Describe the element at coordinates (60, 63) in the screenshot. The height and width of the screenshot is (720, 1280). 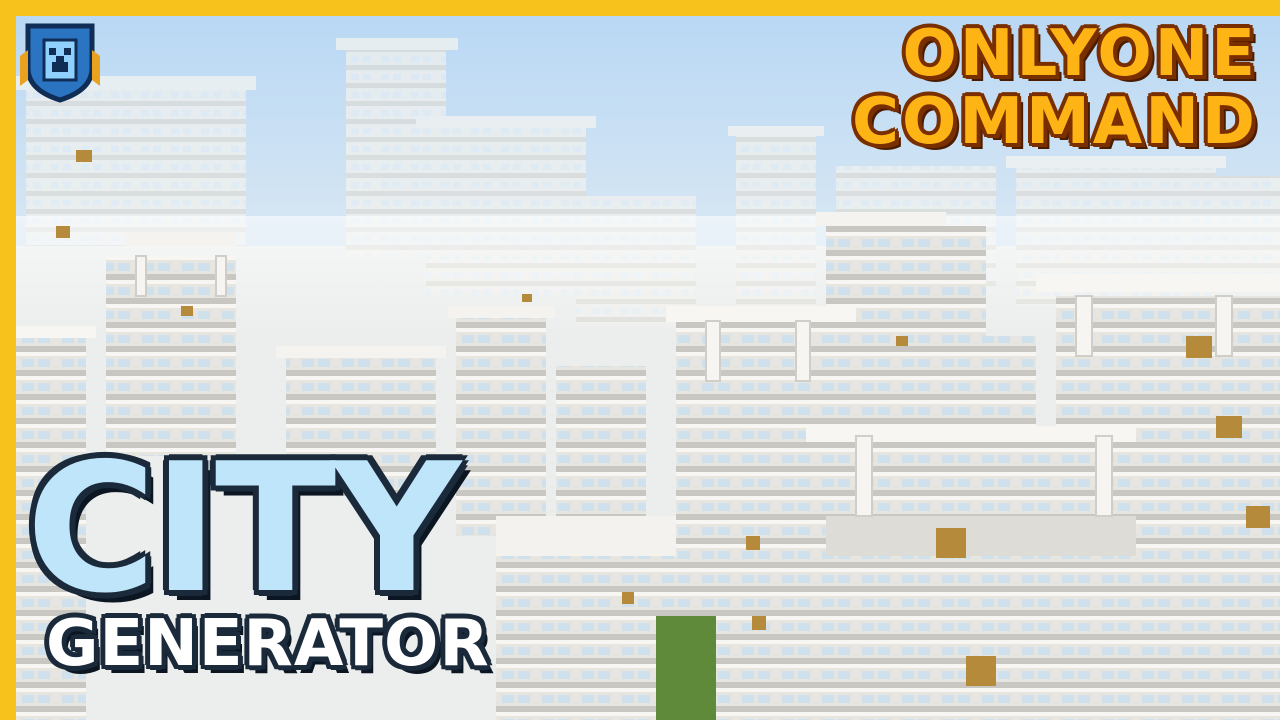
I see `creeper-crest-icon` at that location.